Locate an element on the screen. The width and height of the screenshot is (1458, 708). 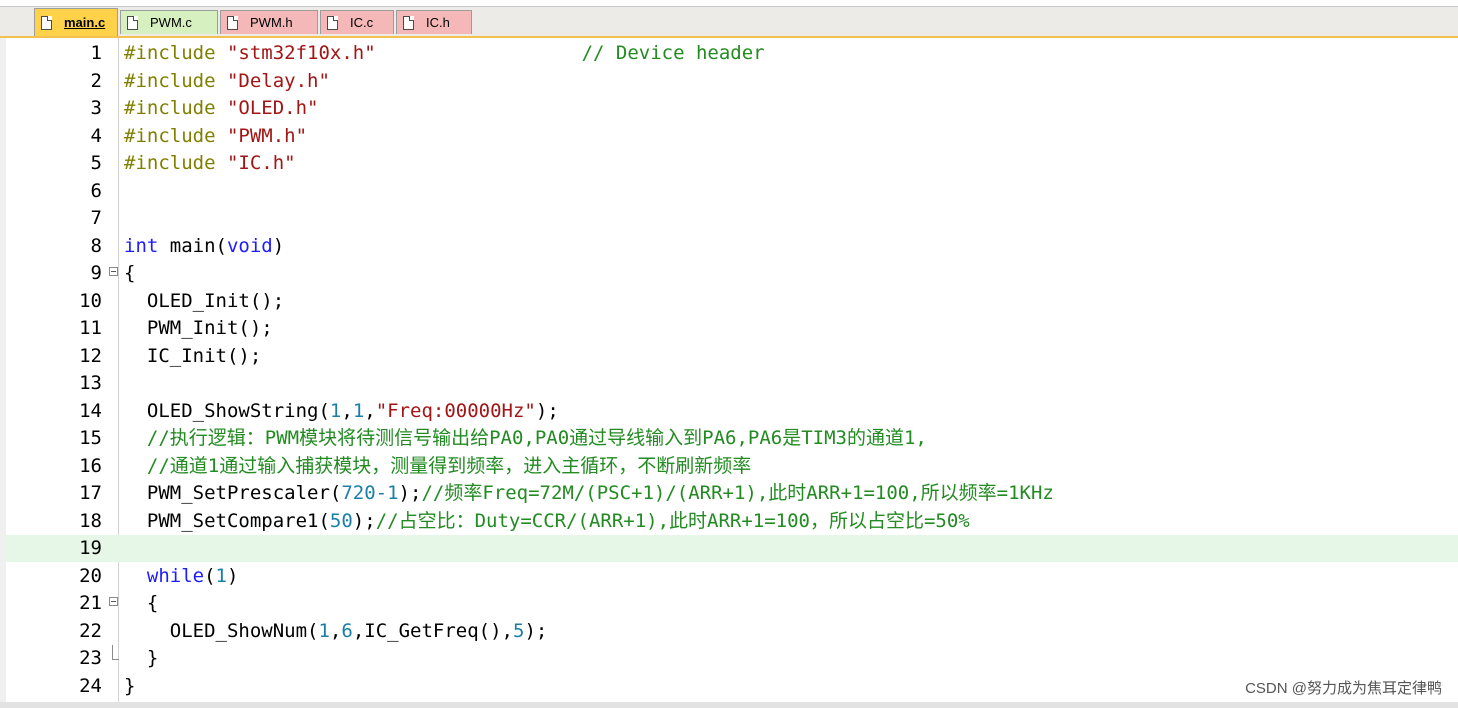
code-line: 21 { is located at coordinates (732, 603).